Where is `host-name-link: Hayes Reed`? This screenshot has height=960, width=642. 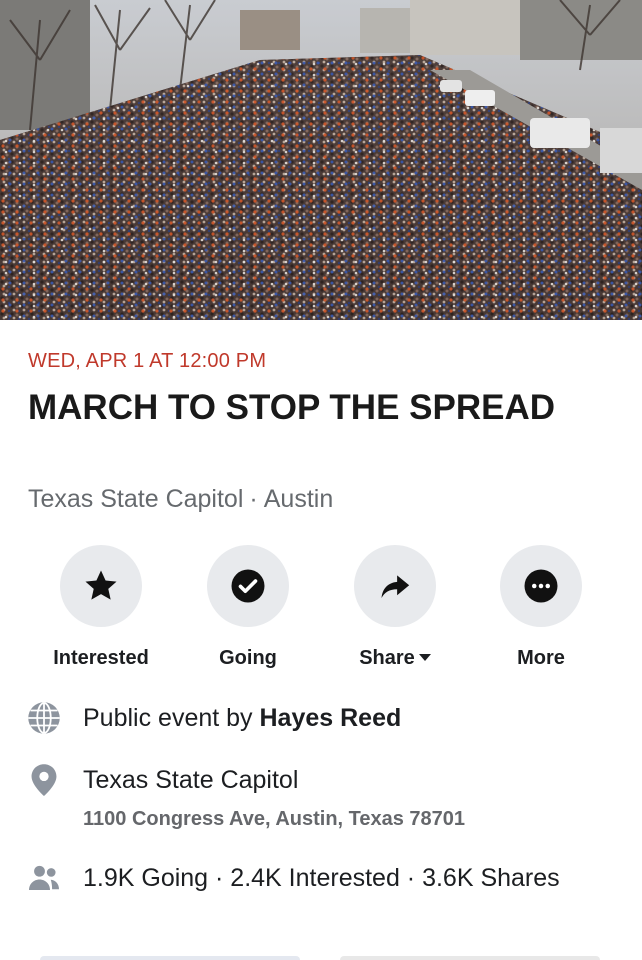
host-name-link: Hayes Reed is located at coordinates (331, 718).